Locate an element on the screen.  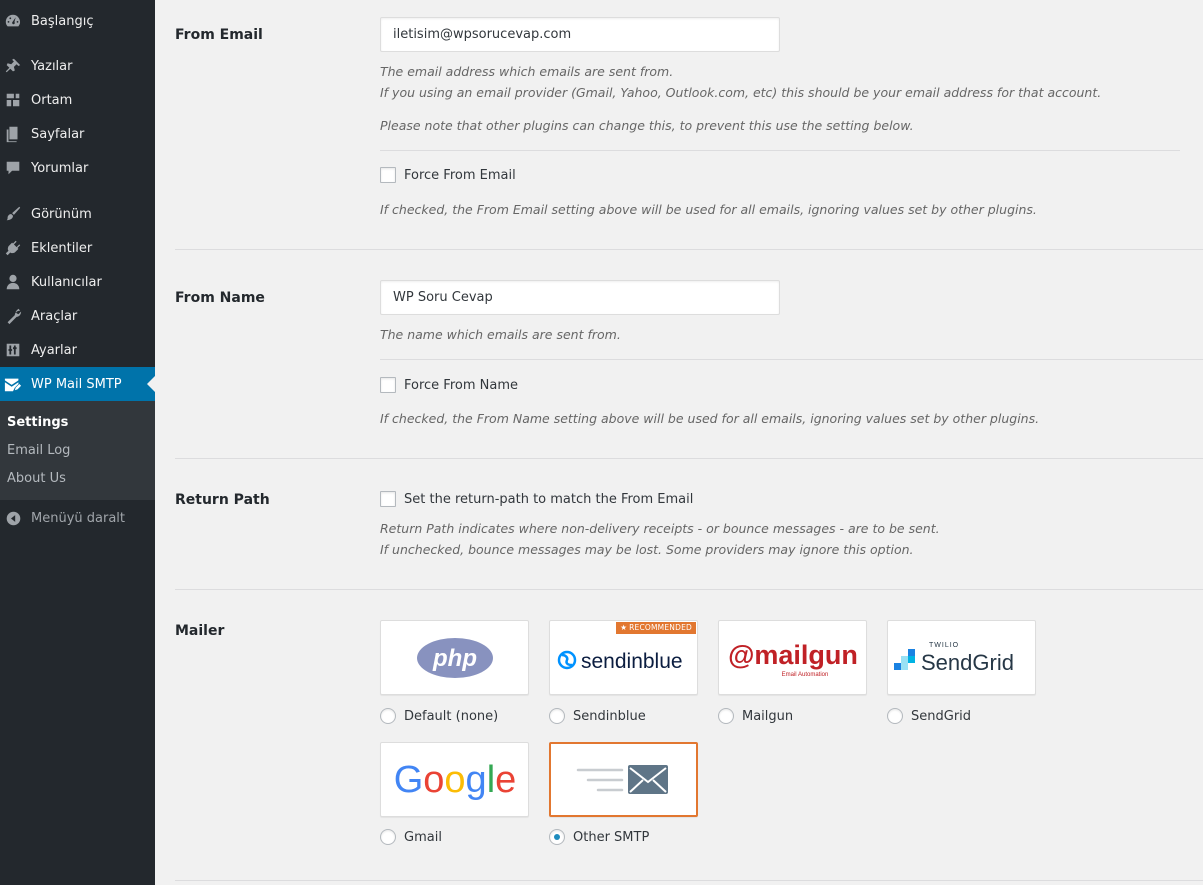
mailer-option-default: Default (none) is located at coordinates (439, 716).